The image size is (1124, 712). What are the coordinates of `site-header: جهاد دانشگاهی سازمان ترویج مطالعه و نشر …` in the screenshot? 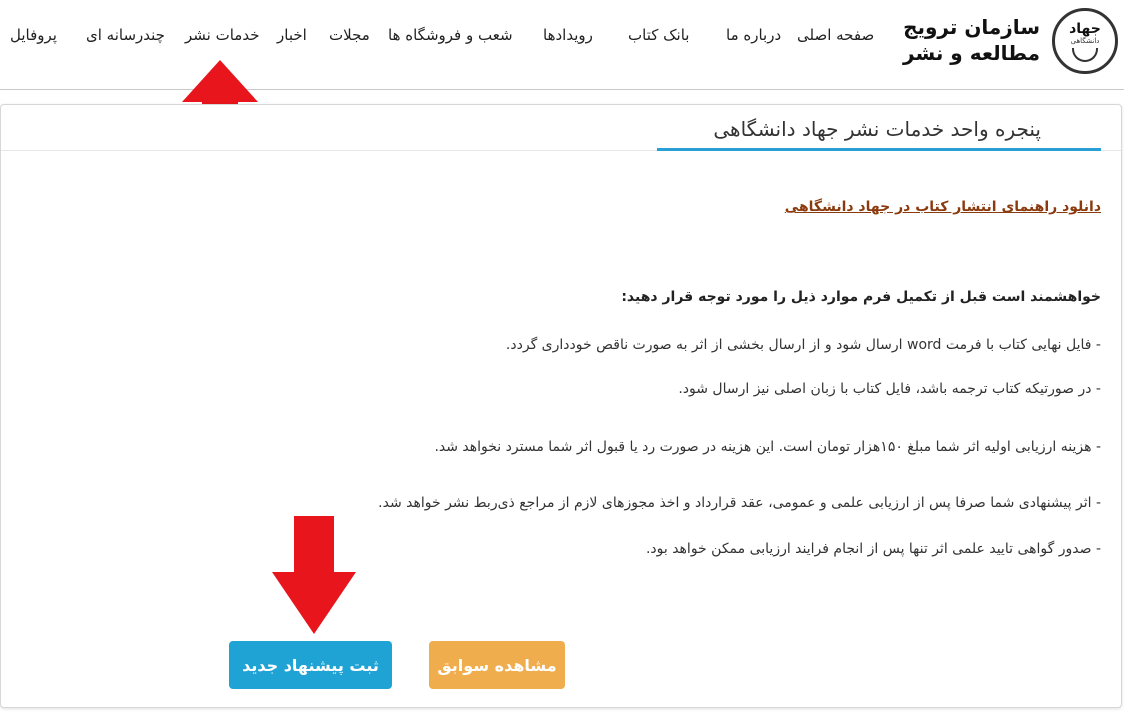 It's located at (562, 45).